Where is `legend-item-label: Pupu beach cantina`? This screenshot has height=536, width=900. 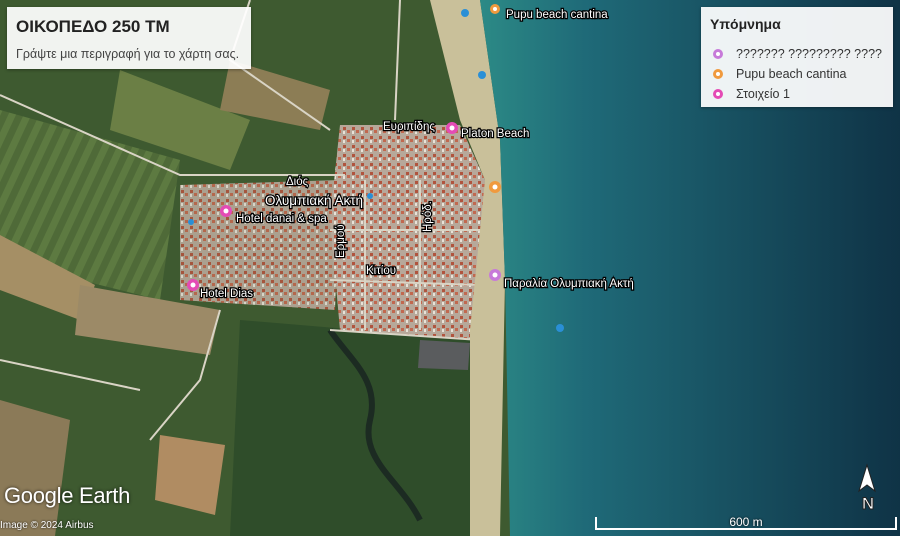
legend-item-label: Pupu beach cantina is located at coordinates (791, 74).